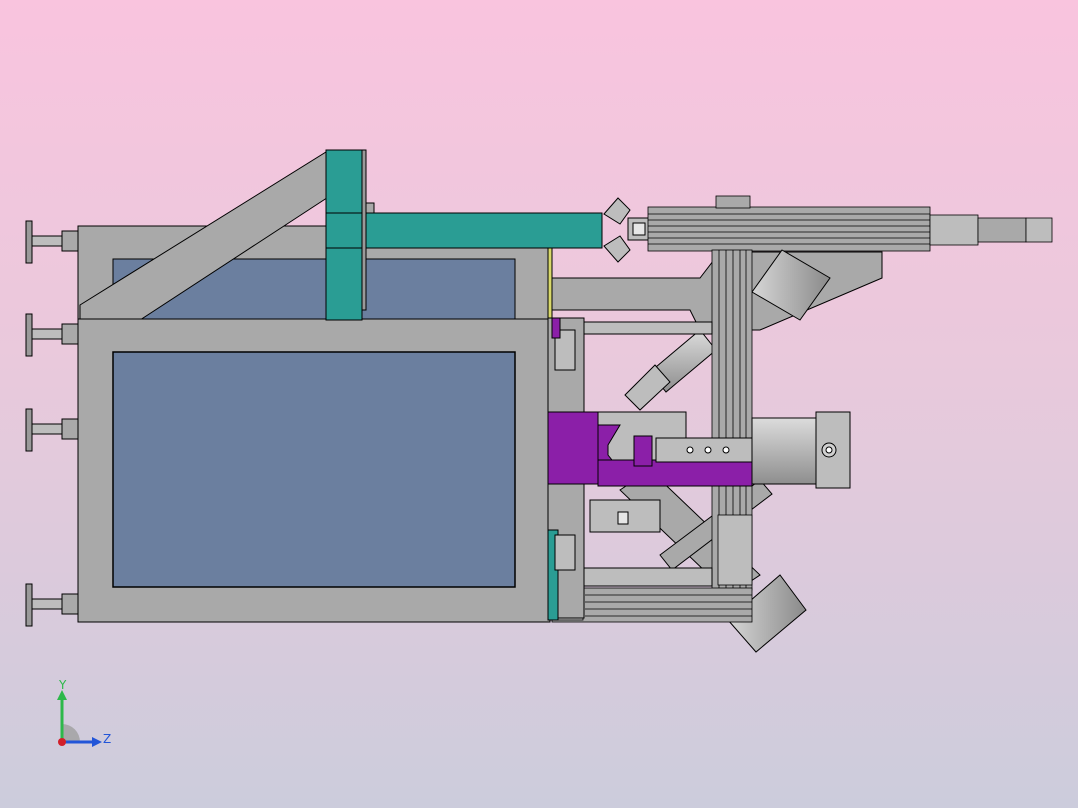 The height and width of the screenshot is (808, 1078). I want to click on coordinate-triad: Y Z, so click(85, 719).